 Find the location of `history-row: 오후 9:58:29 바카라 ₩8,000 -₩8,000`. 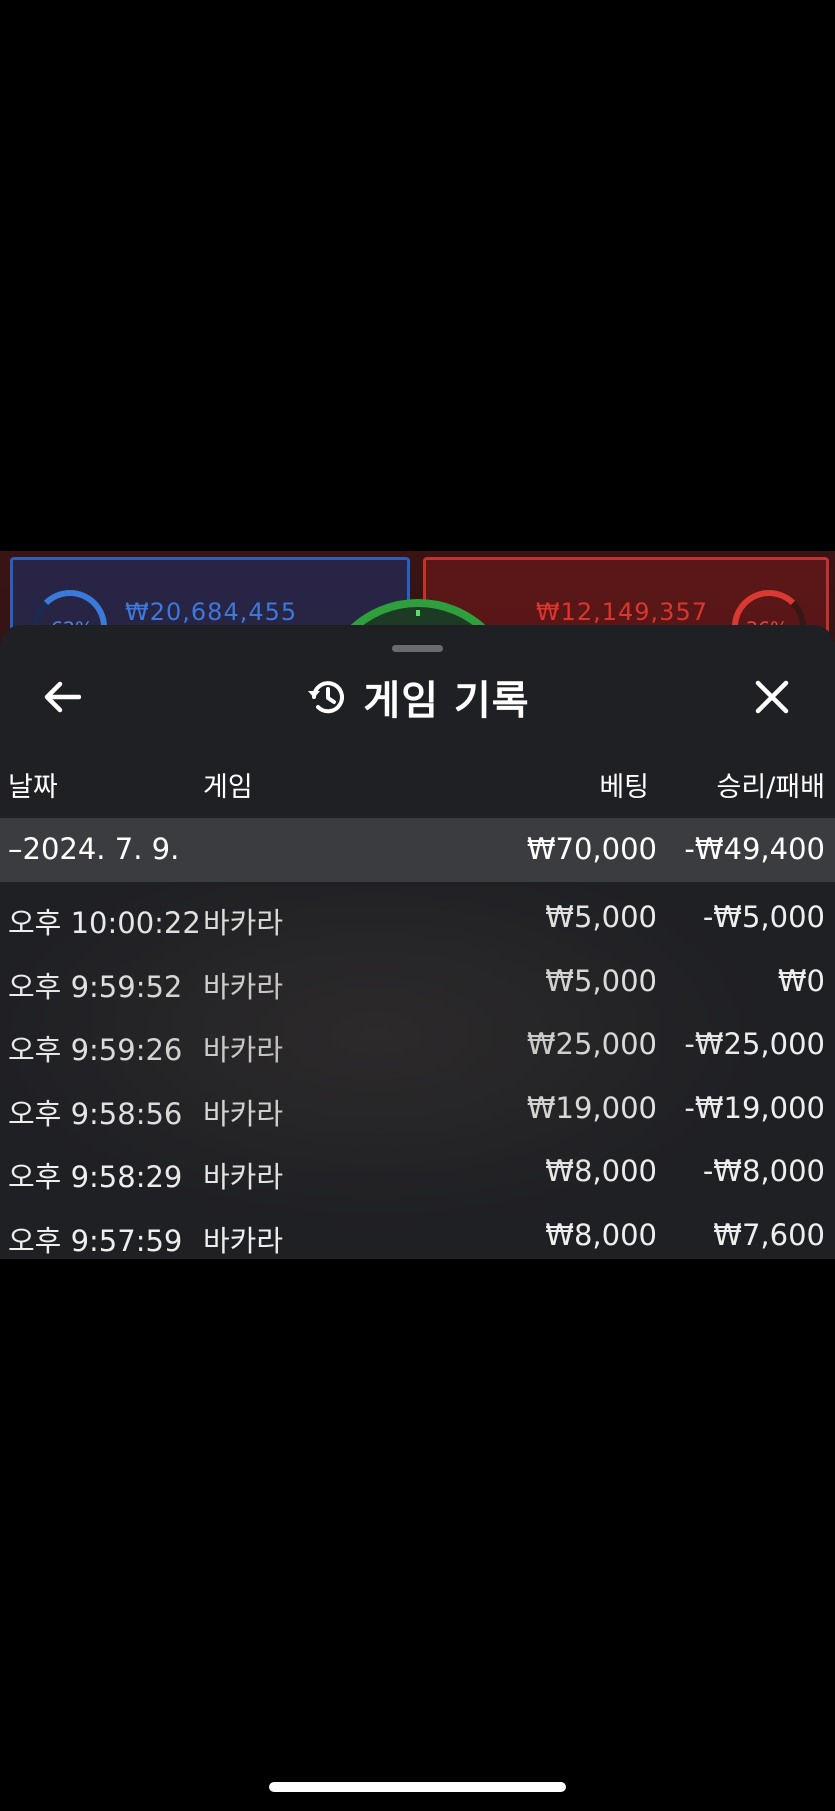

history-row: 오후 9:58:29 바카라 ₩8,000 -₩8,000 is located at coordinates (417, 1172).